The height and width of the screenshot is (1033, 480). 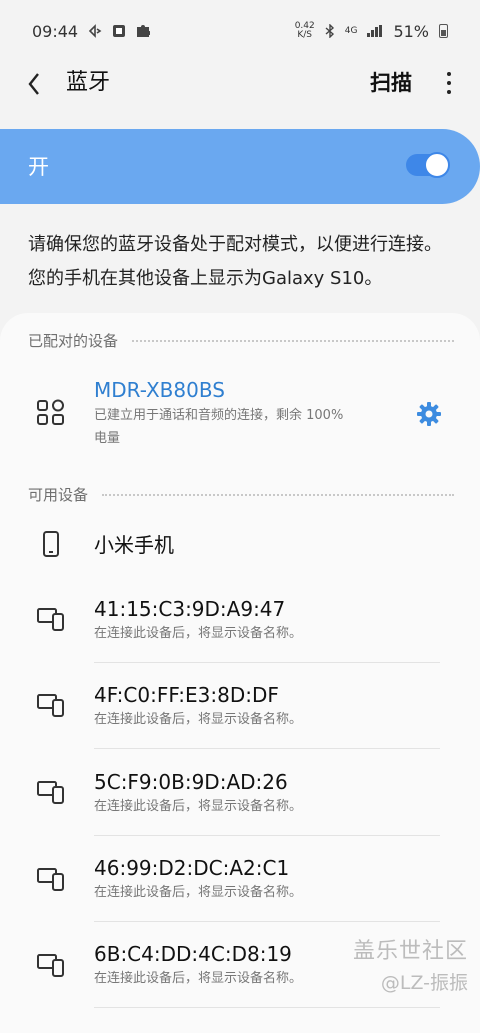 What do you see at coordinates (50, 412) in the screenshot?
I see `headphones-grid-icon` at bounding box center [50, 412].